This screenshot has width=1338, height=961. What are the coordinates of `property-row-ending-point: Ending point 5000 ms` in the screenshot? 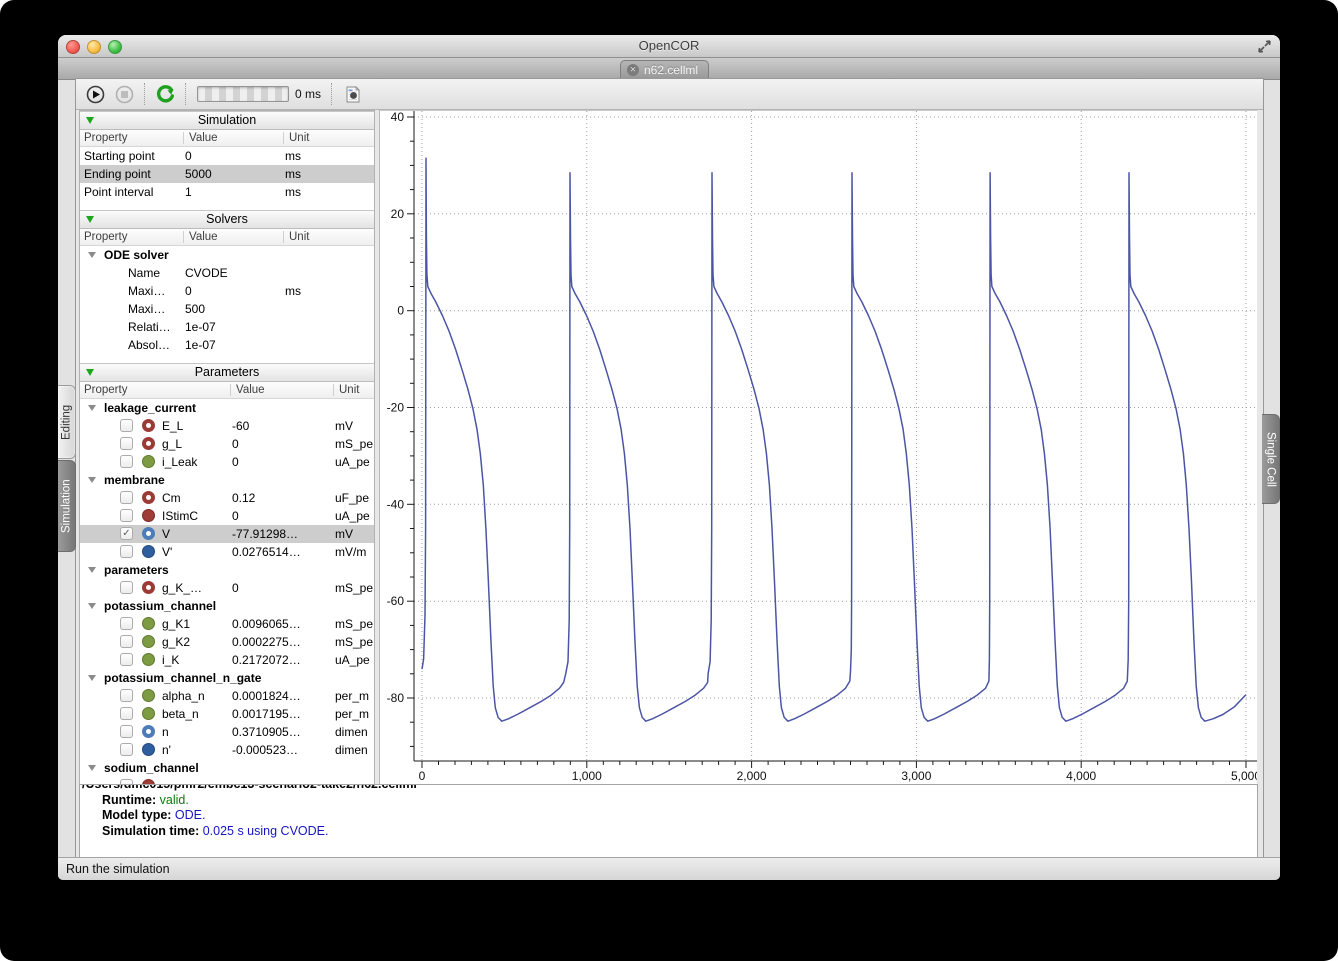 It's located at (227, 174).